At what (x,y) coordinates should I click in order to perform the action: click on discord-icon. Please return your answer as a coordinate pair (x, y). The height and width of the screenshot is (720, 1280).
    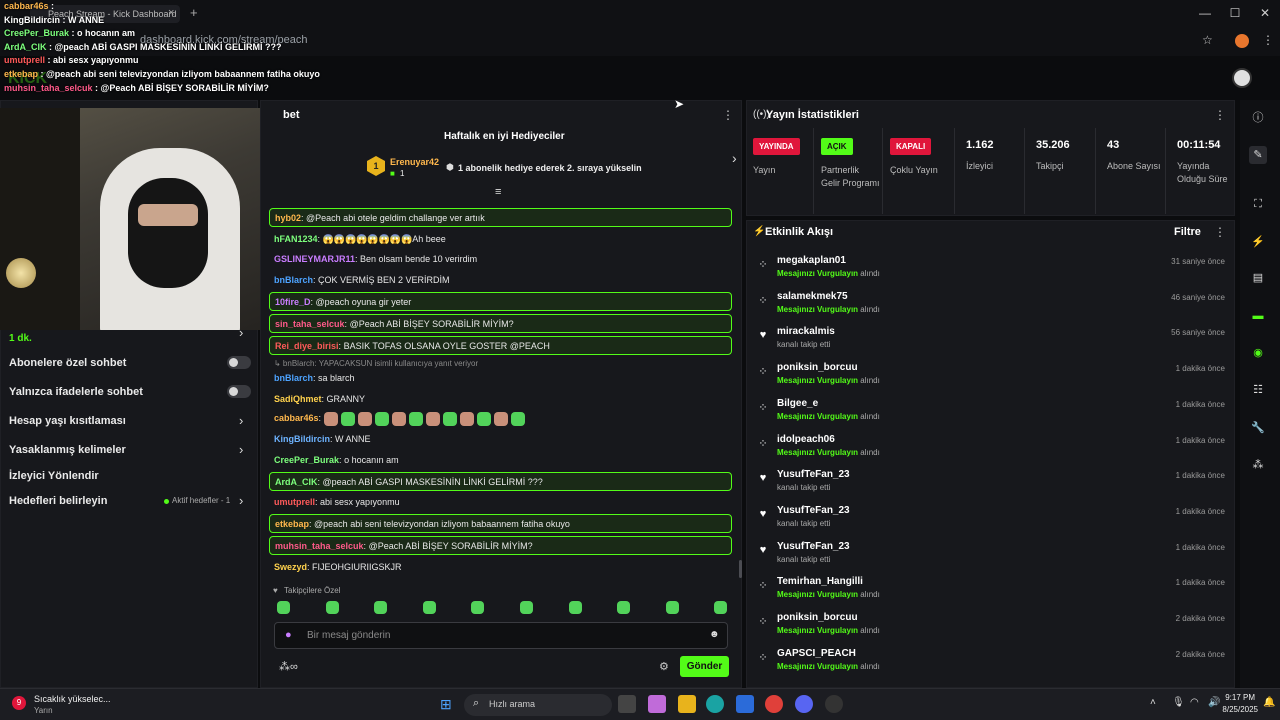
    Looking at the image, I should click on (804, 704).